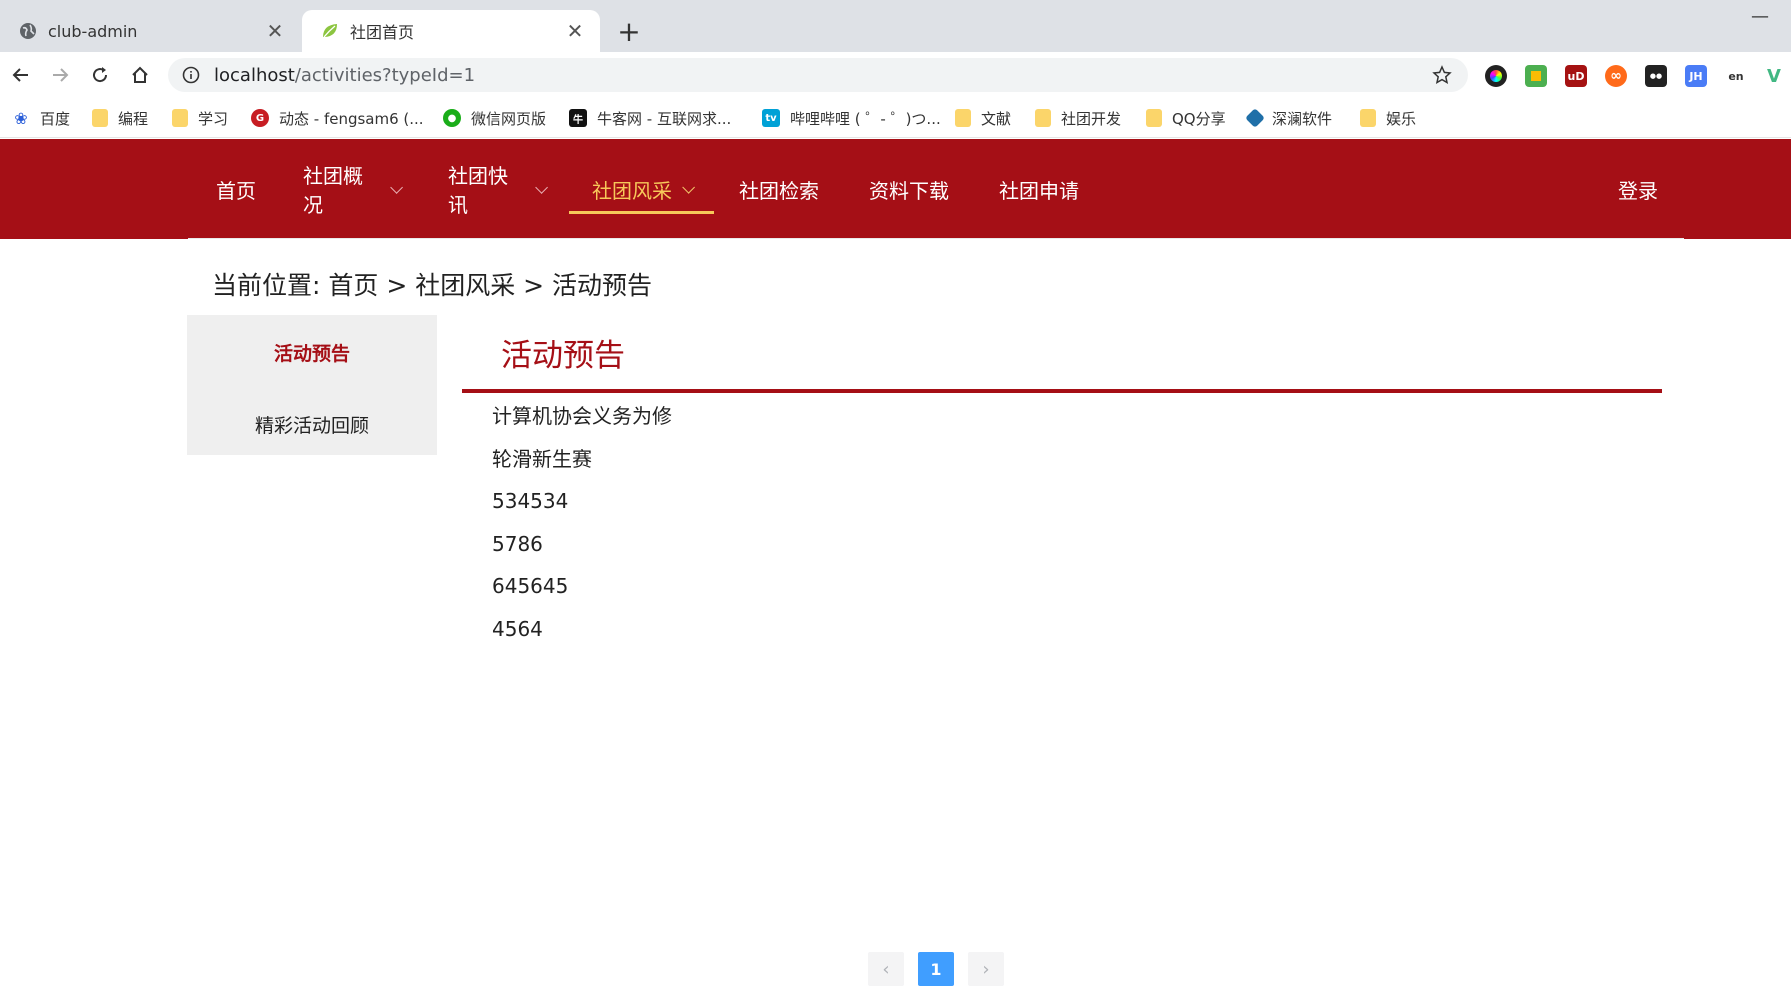 This screenshot has height=986, width=1791. I want to click on tab-strip: club-admin ✕ 社团首页 ✕ + —, so click(895, 26).